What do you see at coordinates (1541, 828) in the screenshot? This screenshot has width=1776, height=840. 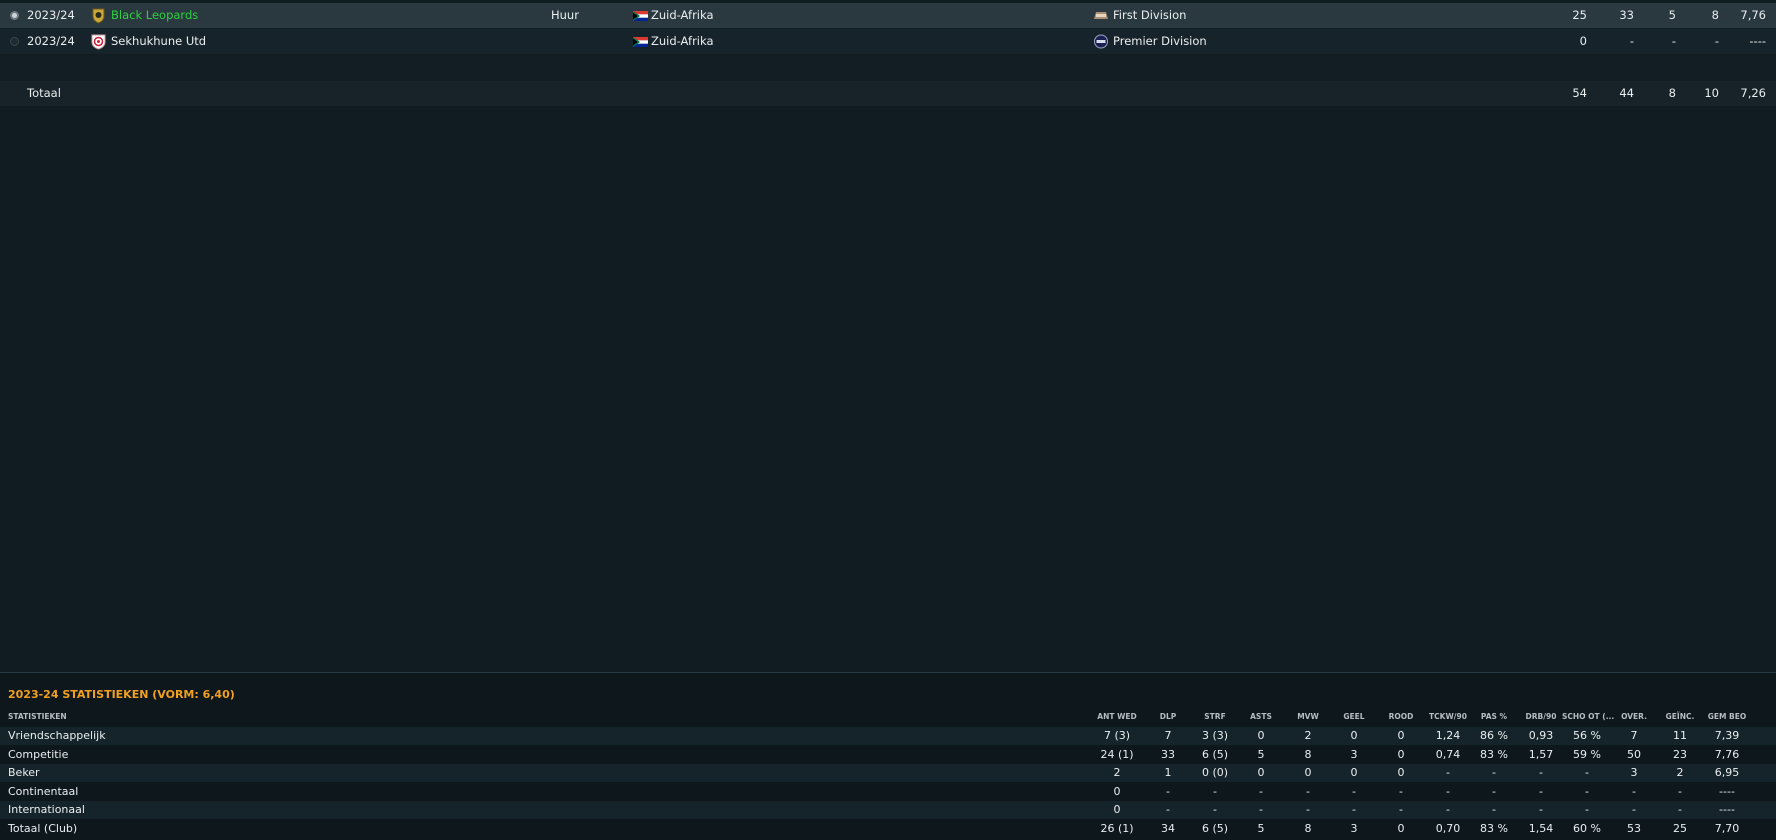 I see `stats-cell: 1,54` at bounding box center [1541, 828].